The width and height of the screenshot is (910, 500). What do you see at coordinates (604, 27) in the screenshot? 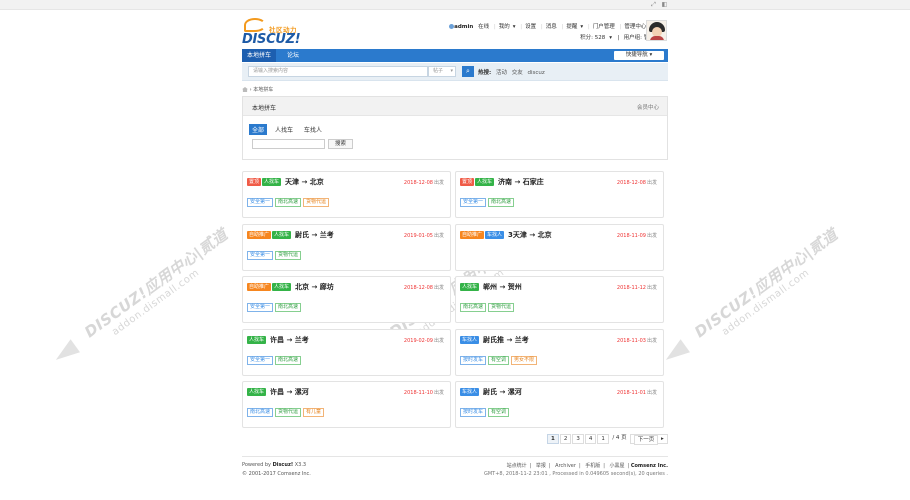
I see `link-portal-admin: 门户管理` at bounding box center [604, 27].